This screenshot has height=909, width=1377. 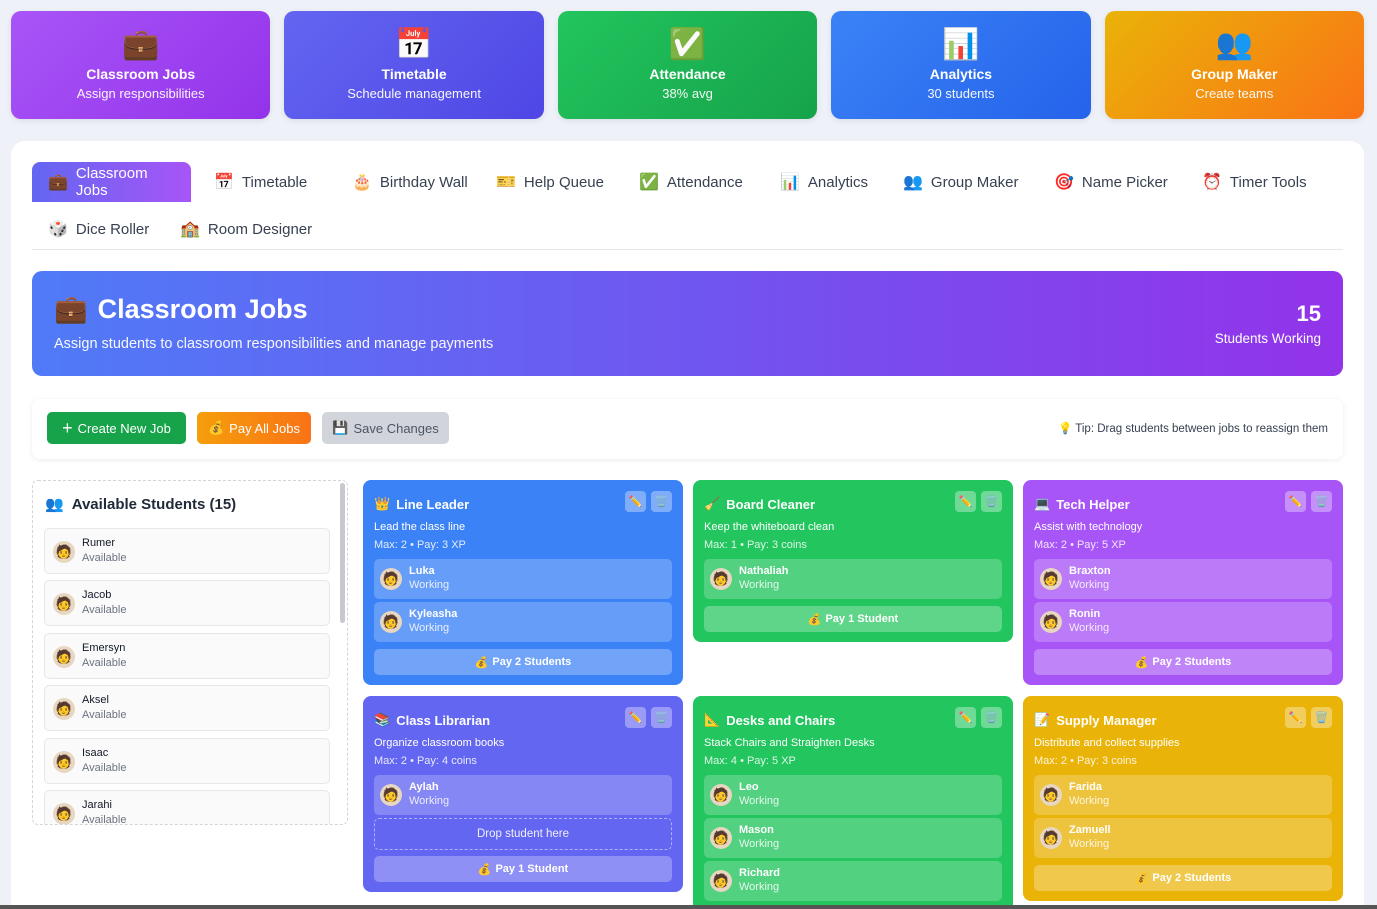 I want to click on student-card: 🧑 Aksel Available, so click(x=187, y=708).